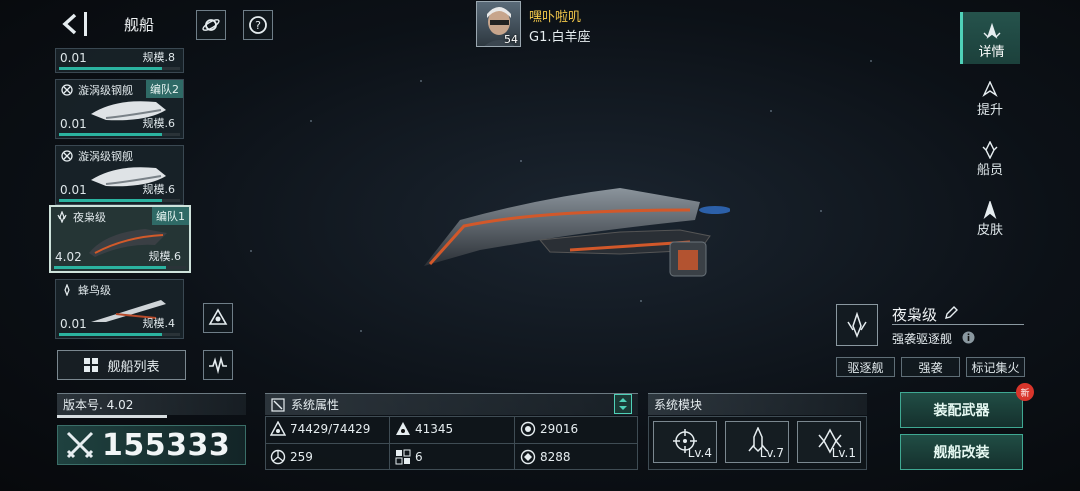 The width and height of the screenshot is (1080, 491). What do you see at coordinates (301, 457) in the screenshot?
I see `stat-value: 259` at bounding box center [301, 457].